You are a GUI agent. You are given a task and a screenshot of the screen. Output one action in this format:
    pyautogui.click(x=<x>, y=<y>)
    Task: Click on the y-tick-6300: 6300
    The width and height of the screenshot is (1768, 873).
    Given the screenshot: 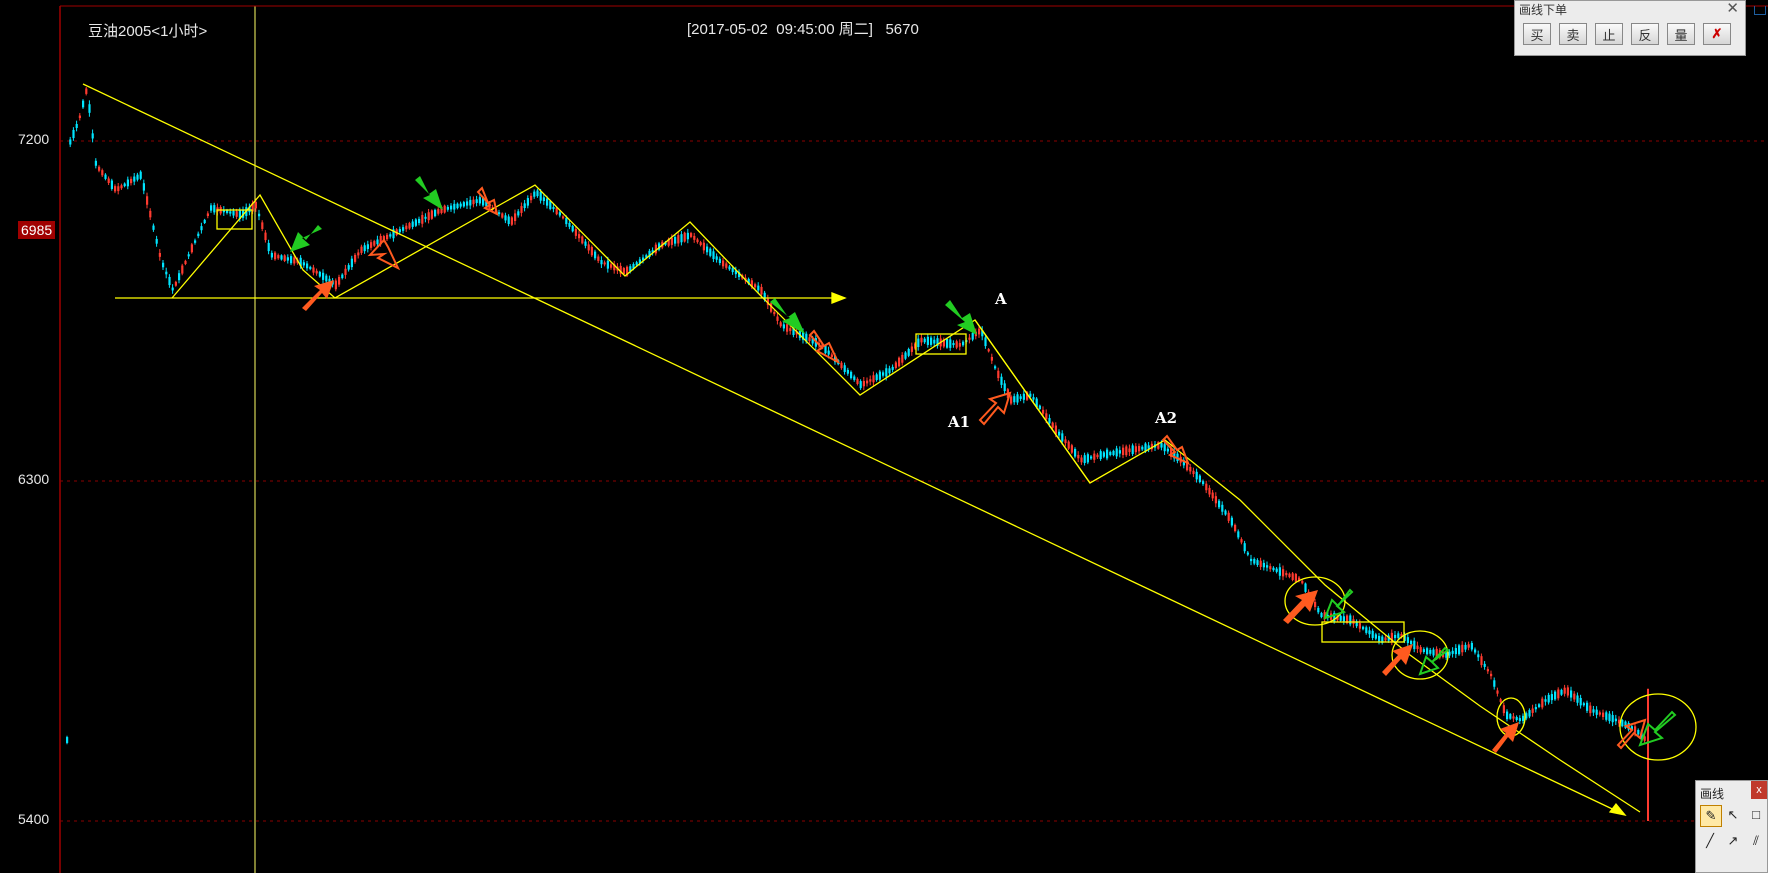 What is the action you would take?
    pyautogui.click(x=34, y=479)
    